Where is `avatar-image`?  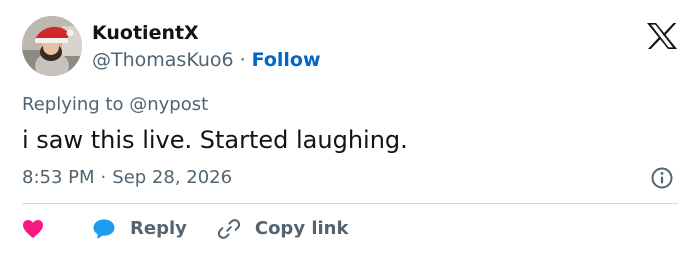
avatar-image is located at coordinates (52, 46).